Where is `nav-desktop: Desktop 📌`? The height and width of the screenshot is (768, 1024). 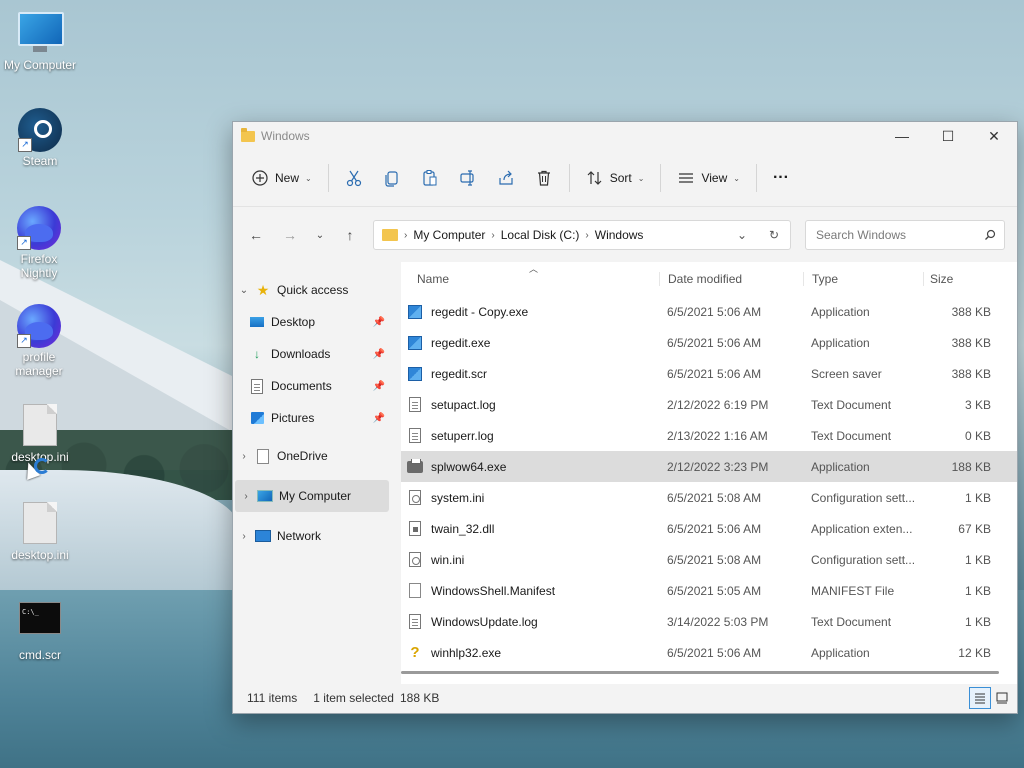 nav-desktop: Desktop 📌 is located at coordinates (312, 322).